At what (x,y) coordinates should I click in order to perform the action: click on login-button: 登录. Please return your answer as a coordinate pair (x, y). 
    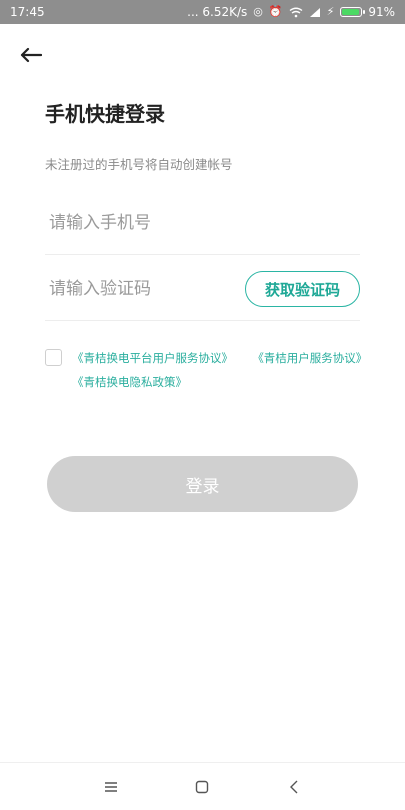
    Looking at the image, I should click on (202, 484).